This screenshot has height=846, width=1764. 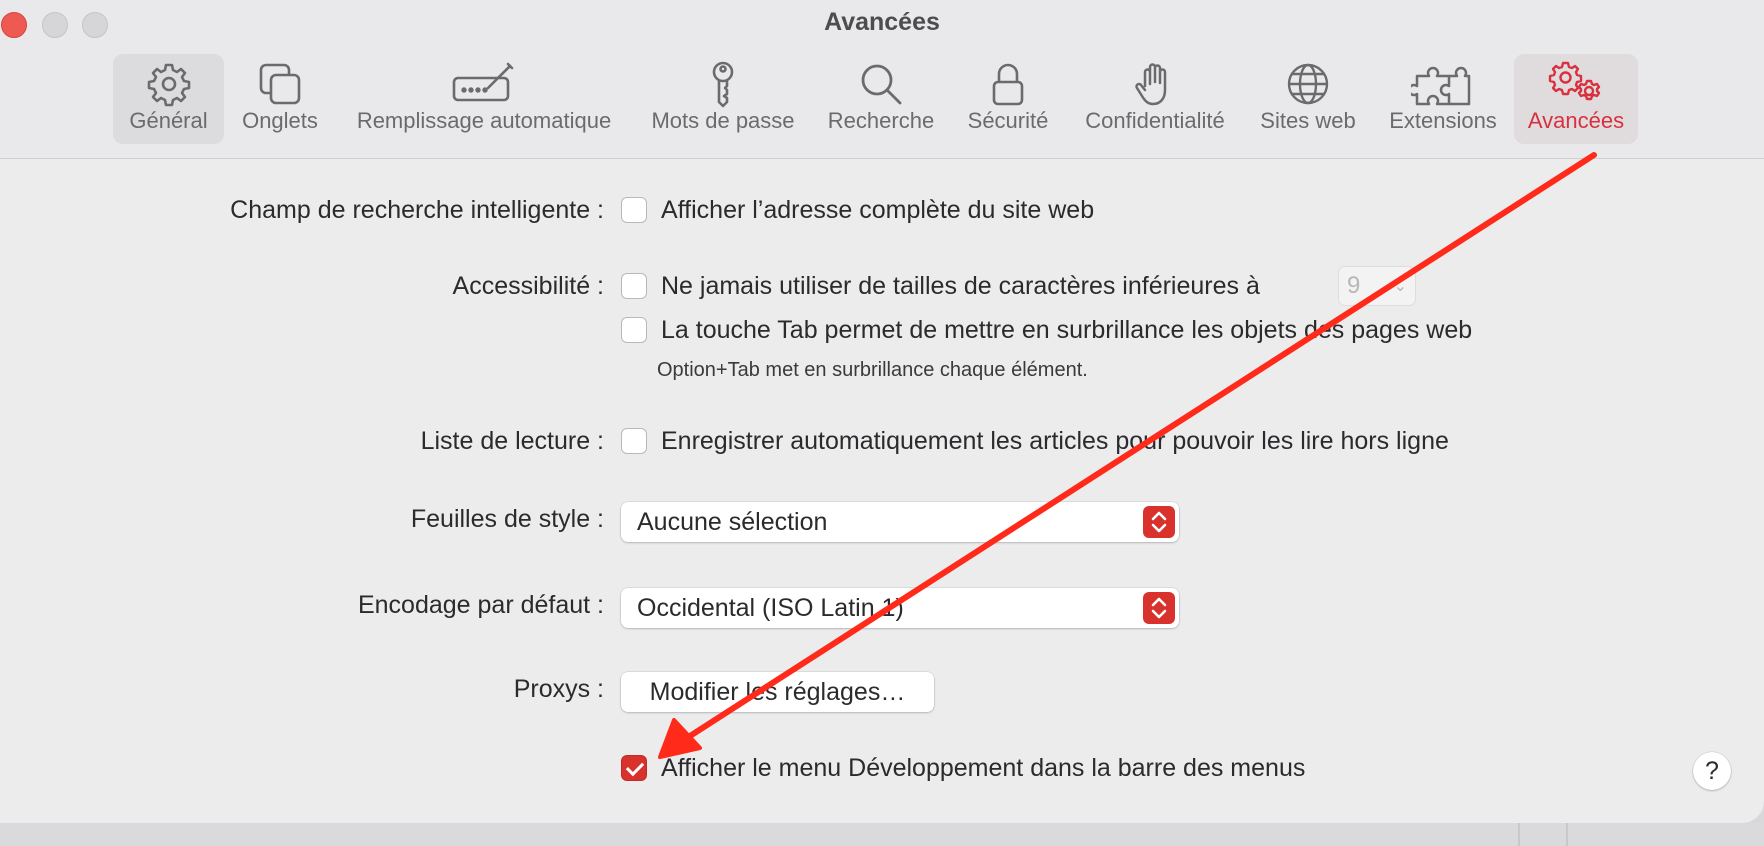 What do you see at coordinates (1712, 771) in the screenshot?
I see `help-button: ?` at bounding box center [1712, 771].